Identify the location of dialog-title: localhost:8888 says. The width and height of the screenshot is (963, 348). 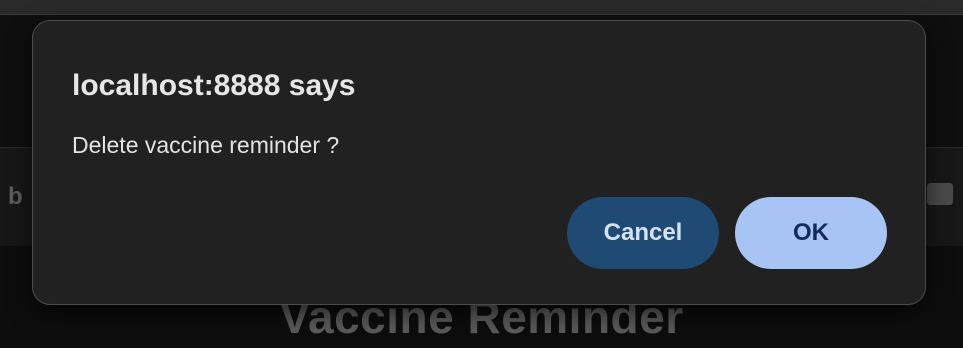
(214, 85).